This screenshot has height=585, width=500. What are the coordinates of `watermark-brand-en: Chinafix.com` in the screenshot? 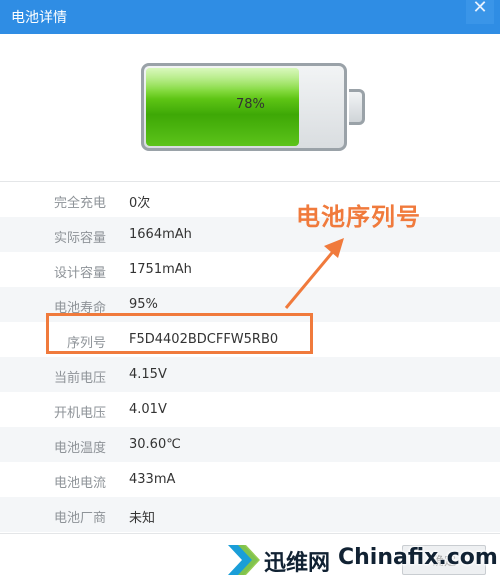 It's located at (418, 557).